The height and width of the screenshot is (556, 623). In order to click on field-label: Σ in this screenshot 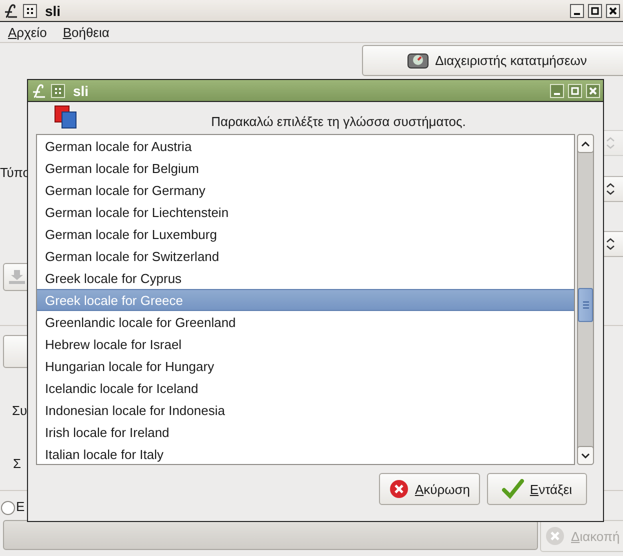, I will do `click(17, 463)`.